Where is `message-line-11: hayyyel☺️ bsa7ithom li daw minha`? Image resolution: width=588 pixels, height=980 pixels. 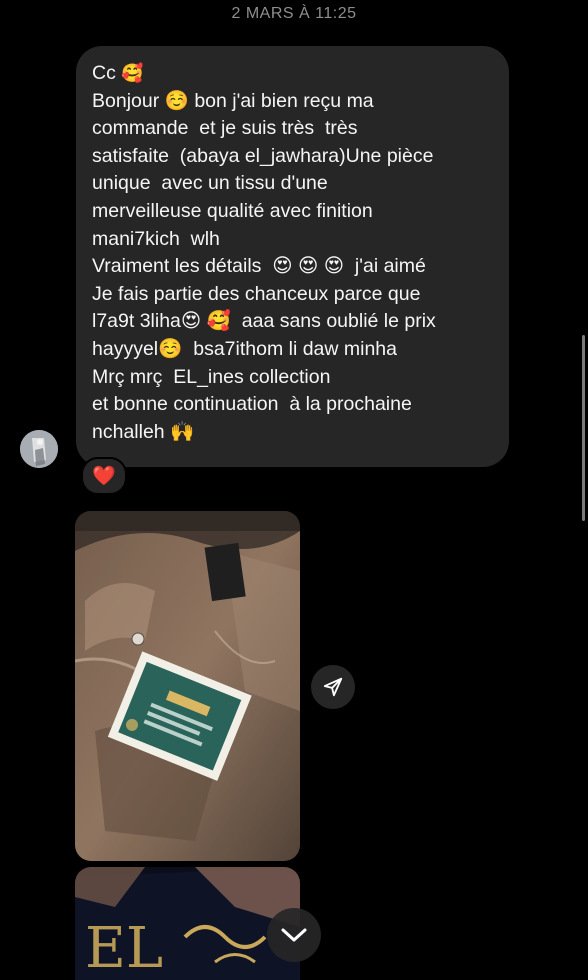
message-line-11: hayyyel☺️ bsa7ithom li daw minha is located at coordinates (245, 348).